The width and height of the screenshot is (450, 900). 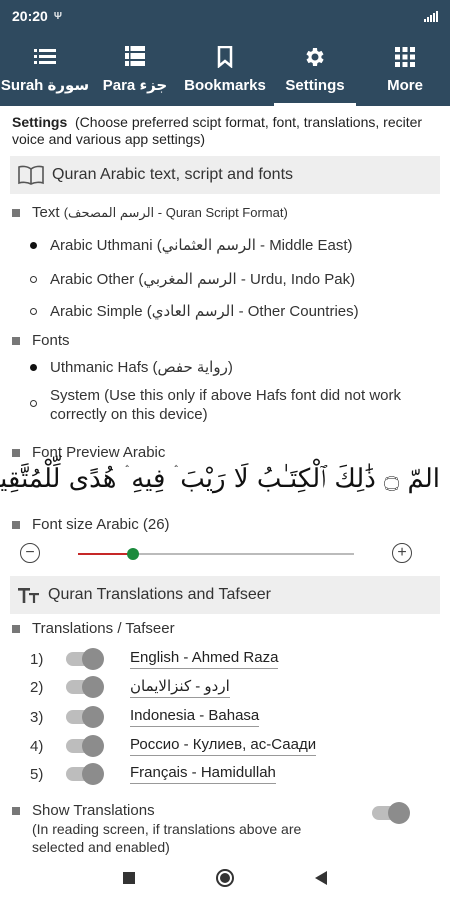 What do you see at coordinates (46, 212) in the screenshot?
I see `text-label: Text` at bounding box center [46, 212].